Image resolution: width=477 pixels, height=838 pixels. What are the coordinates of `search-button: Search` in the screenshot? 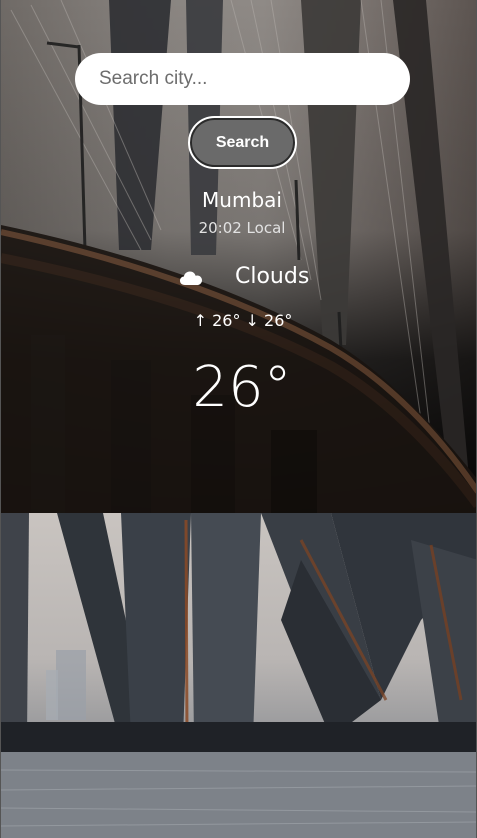 It's located at (242, 142).